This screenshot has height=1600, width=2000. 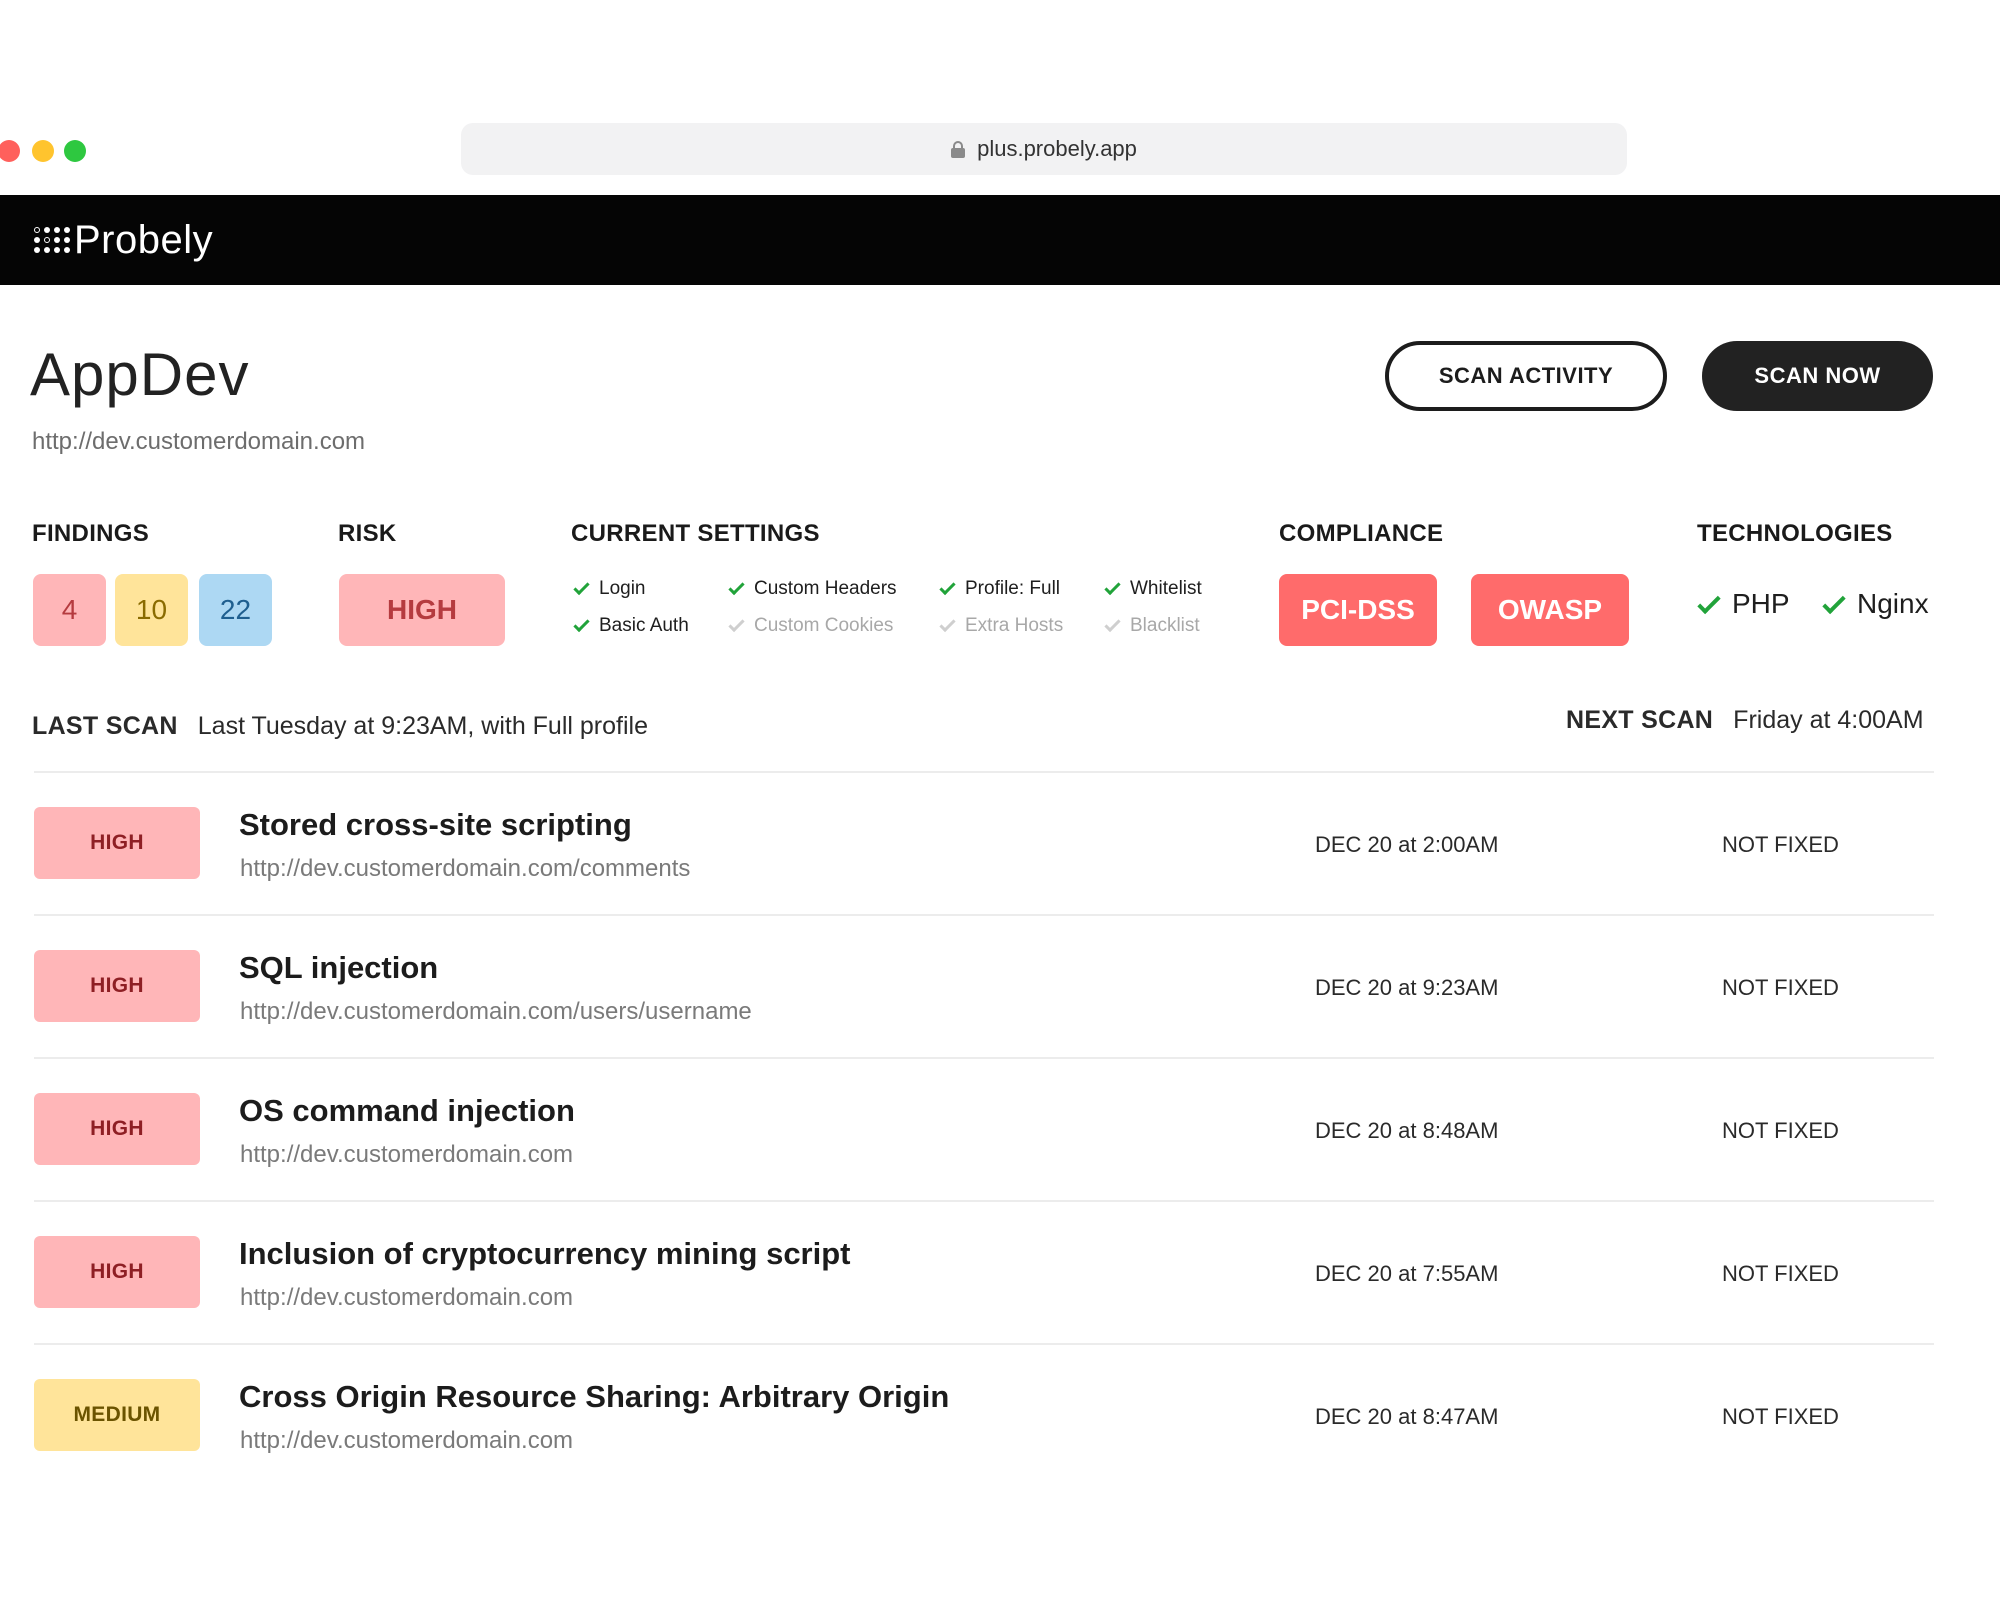 I want to click on compliance-label: COMPLIANCE, so click(x=1361, y=533).